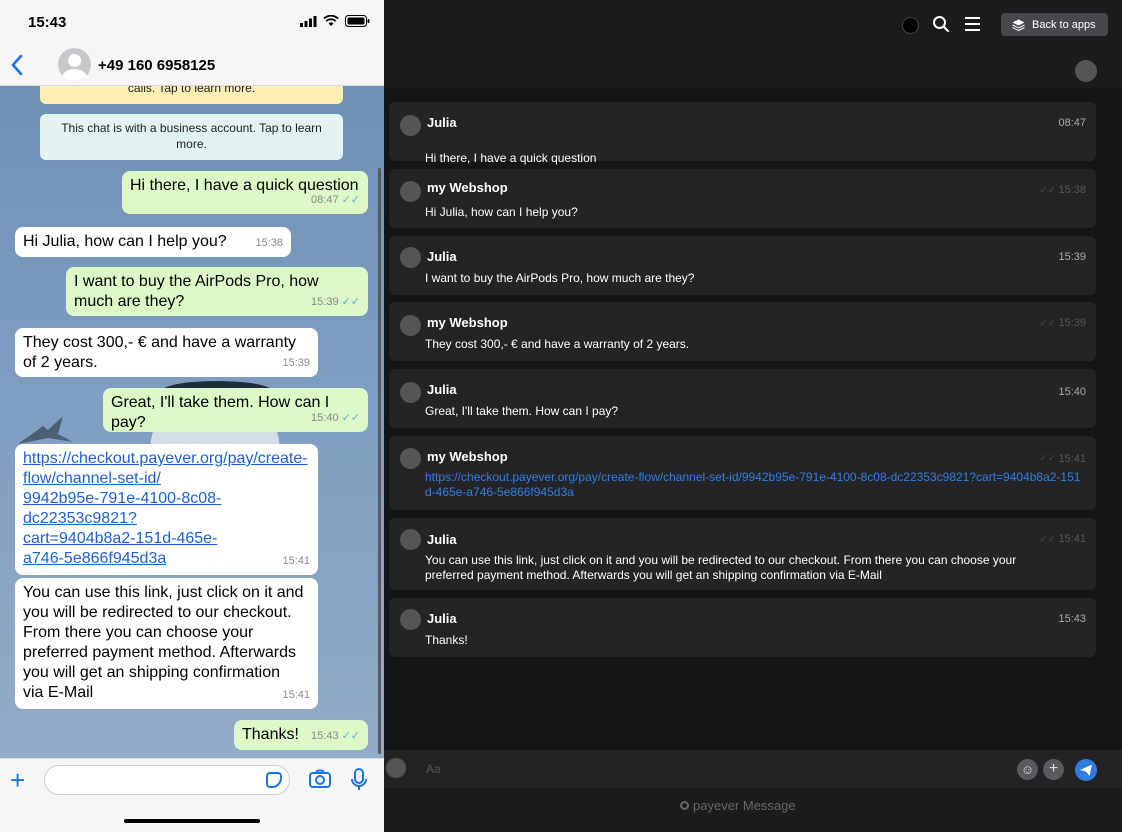 This screenshot has width=1122, height=832. I want to click on message-bubble: Hi Julia, how can I help you? 15:38, so click(153, 242).